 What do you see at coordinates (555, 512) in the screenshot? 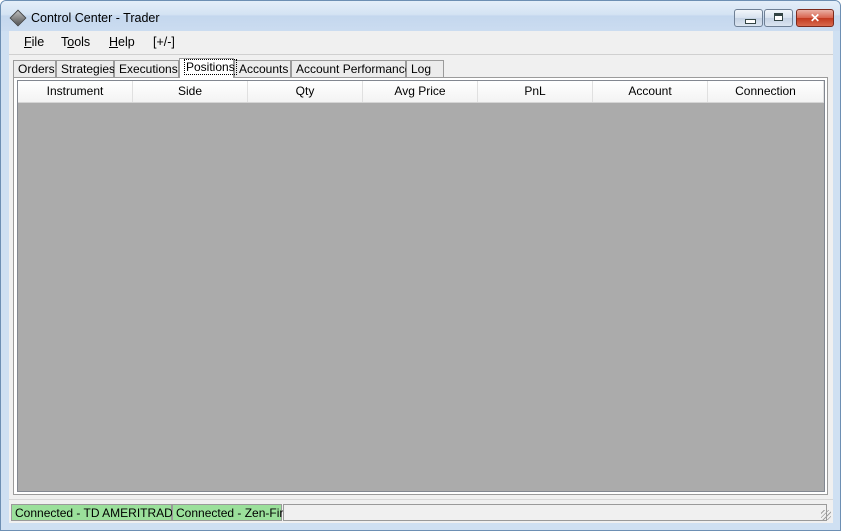
I see `status-empty-panel` at bounding box center [555, 512].